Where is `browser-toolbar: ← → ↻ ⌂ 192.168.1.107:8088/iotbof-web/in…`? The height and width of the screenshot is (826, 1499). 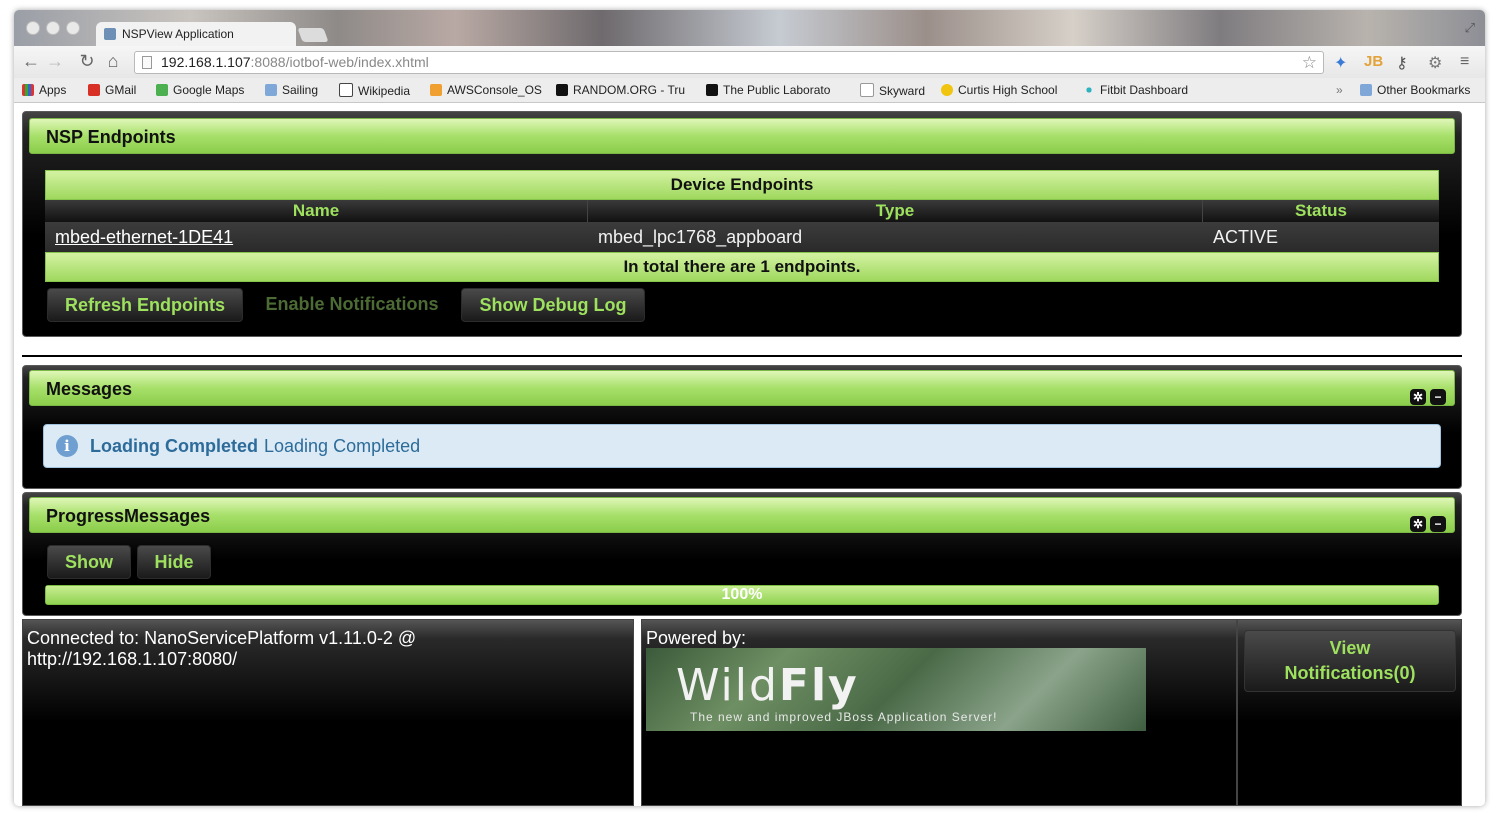
browser-toolbar: ← → ↻ ⌂ 192.168.1.107:8088/iotbof-web/in… is located at coordinates (749, 62).